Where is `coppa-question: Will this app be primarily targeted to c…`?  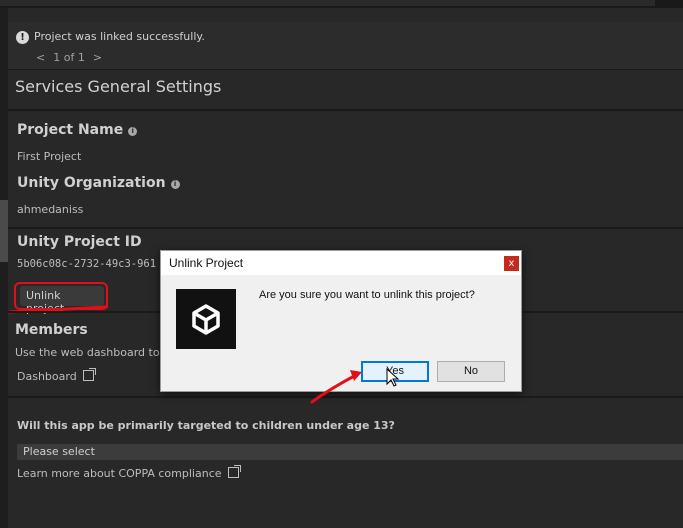 coppa-question: Will this app be primarily targeted to c… is located at coordinates (206, 425).